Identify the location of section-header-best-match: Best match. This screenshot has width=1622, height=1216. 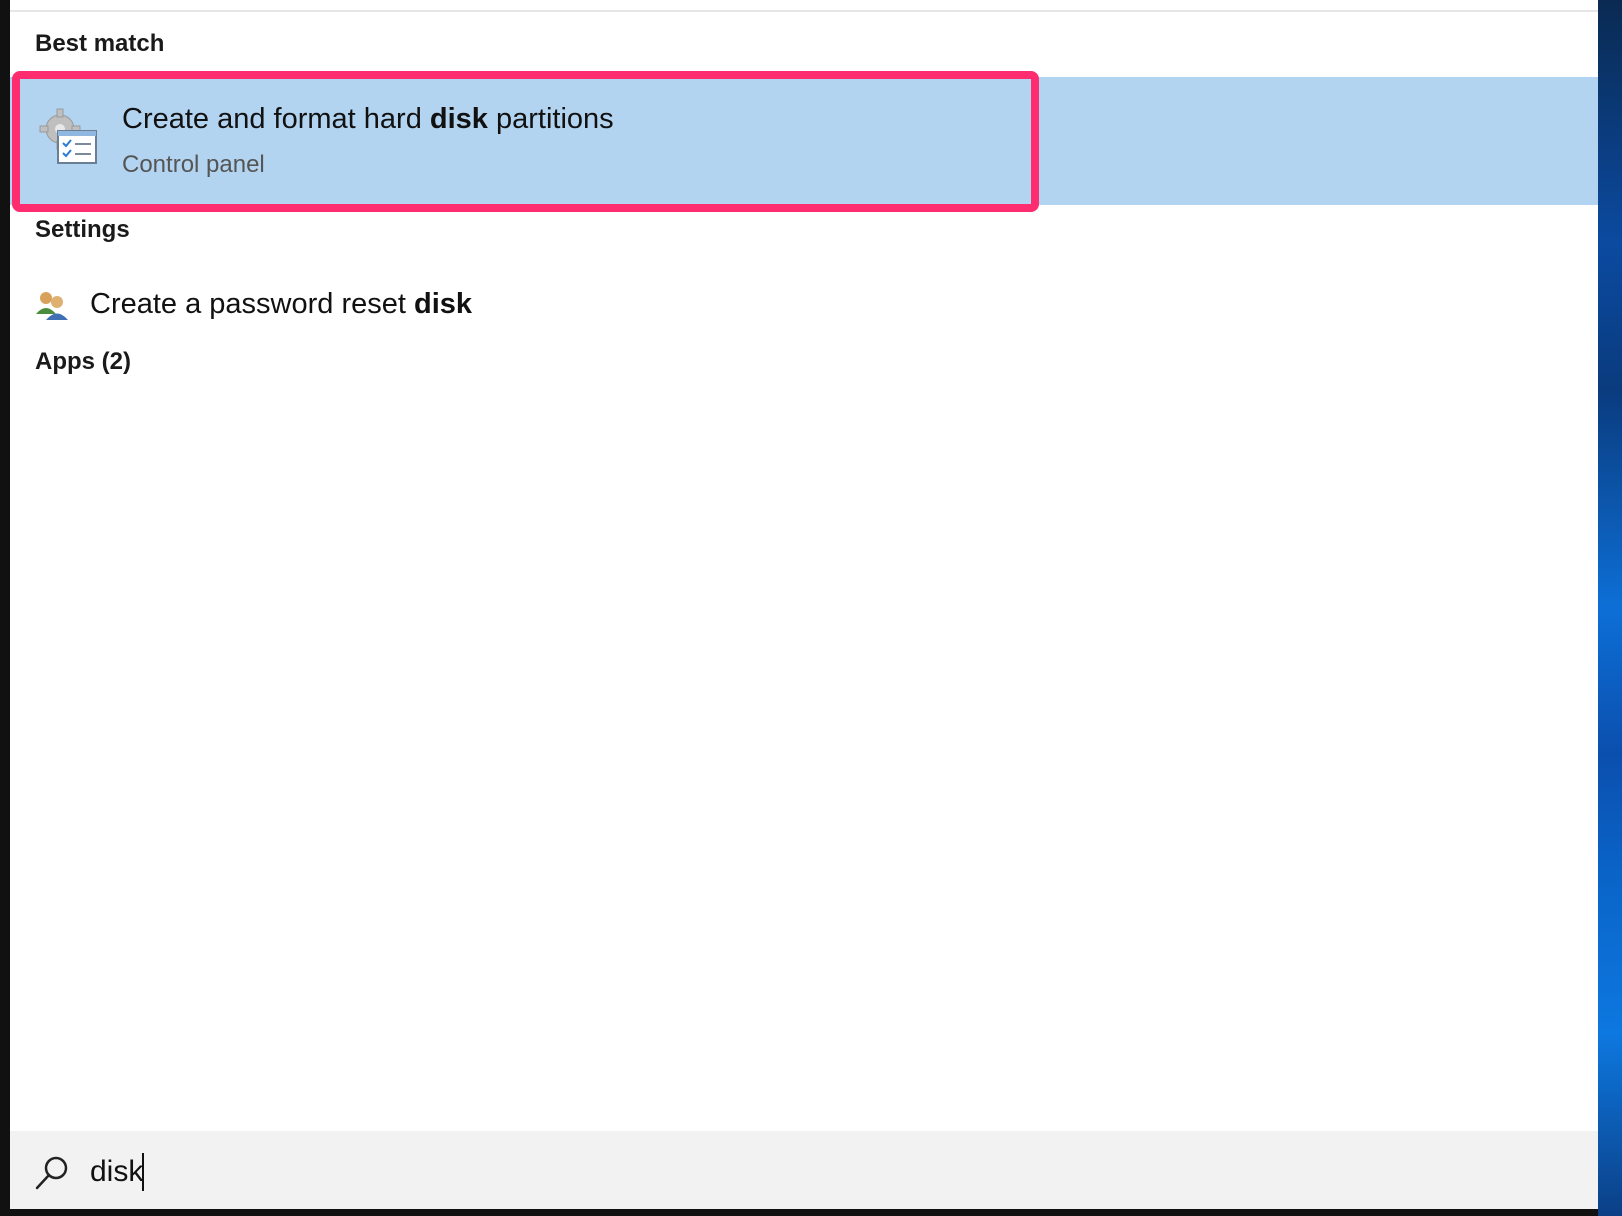
(100, 43).